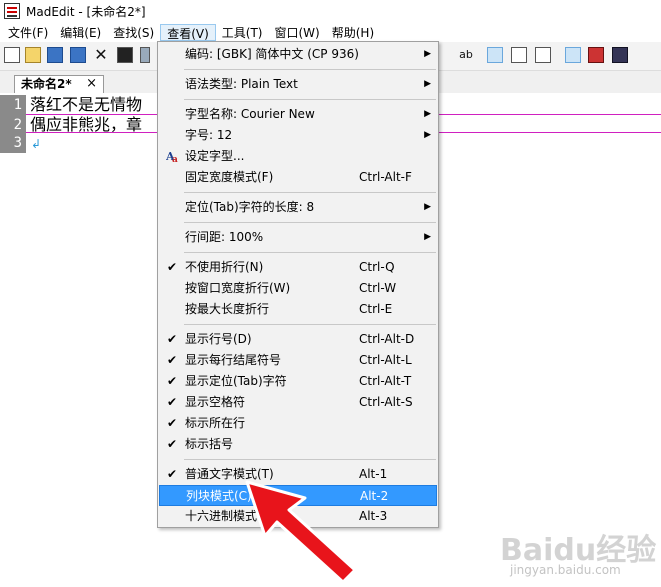 The height and width of the screenshot is (587, 661). What do you see at coordinates (298, 177) in the screenshot?
I see `menu-item-fixed-width: 固定宽度模式(F) Ctrl-Alt-F` at bounding box center [298, 177].